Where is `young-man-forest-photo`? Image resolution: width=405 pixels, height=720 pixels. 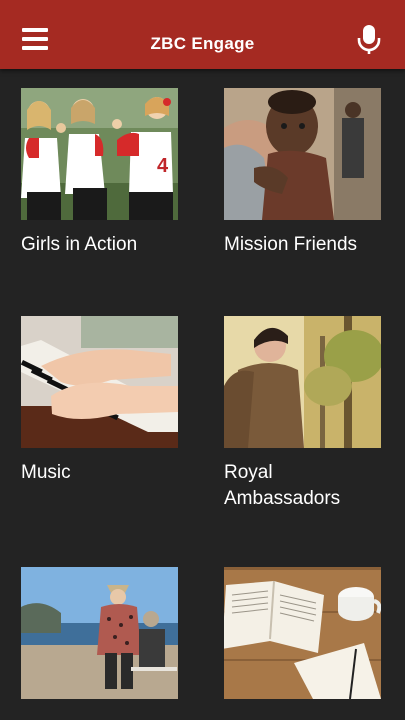 young-man-forest-photo is located at coordinates (302, 382).